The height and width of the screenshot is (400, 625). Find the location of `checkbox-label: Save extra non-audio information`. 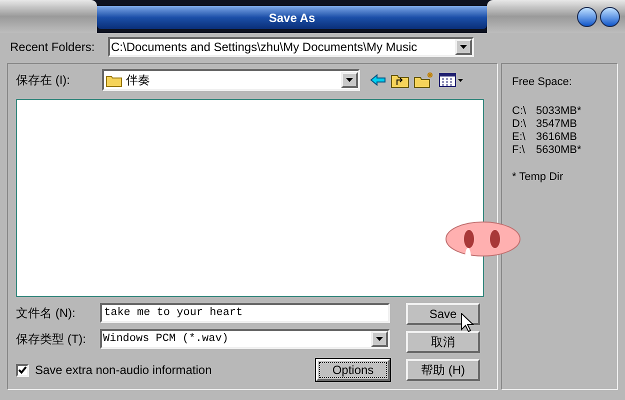

checkbox-label: Save extra non-audio information is located at coordinates (123, 370).